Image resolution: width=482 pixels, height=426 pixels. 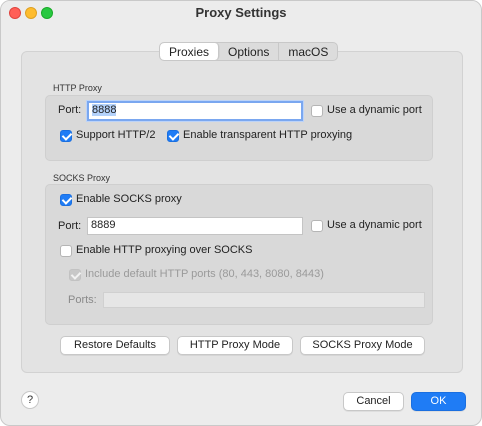 I want to click on tab-options: Options, so click(x=249, y=51).